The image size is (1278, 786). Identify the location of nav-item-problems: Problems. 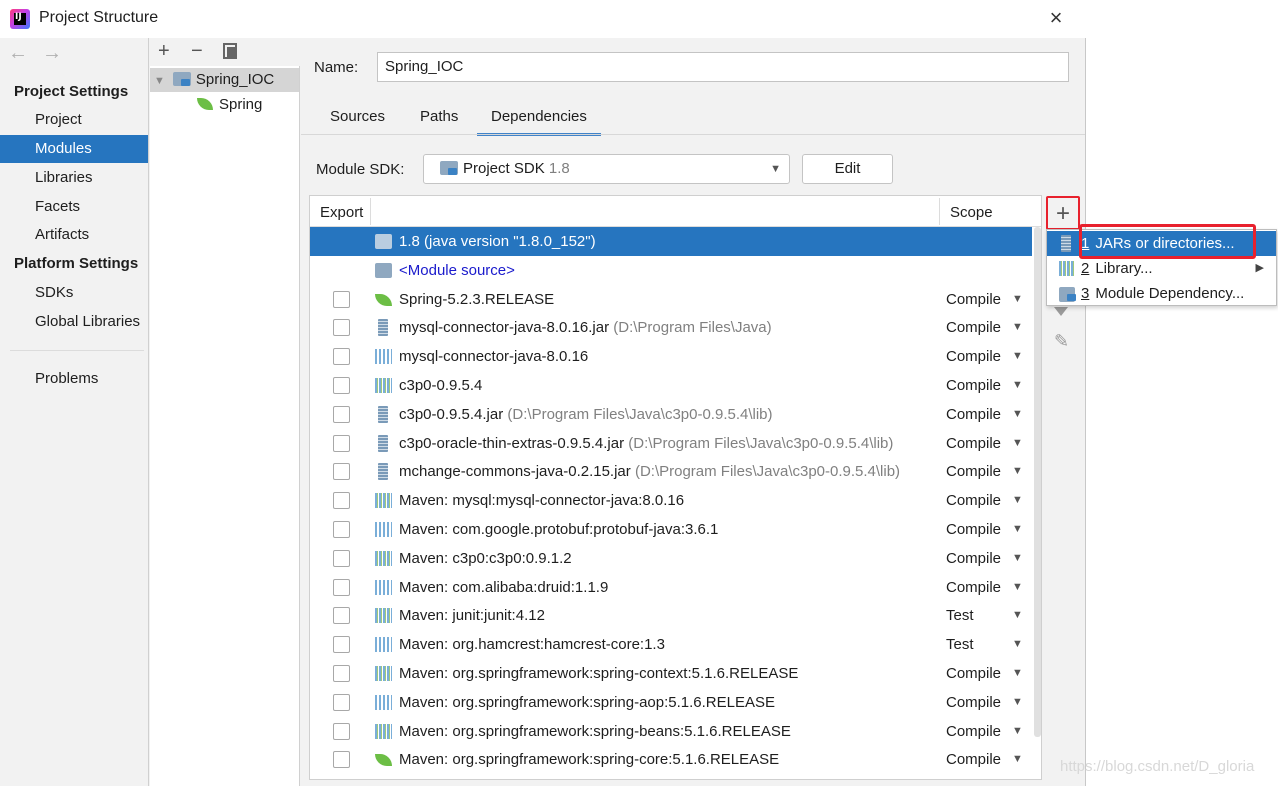
(74, 379).